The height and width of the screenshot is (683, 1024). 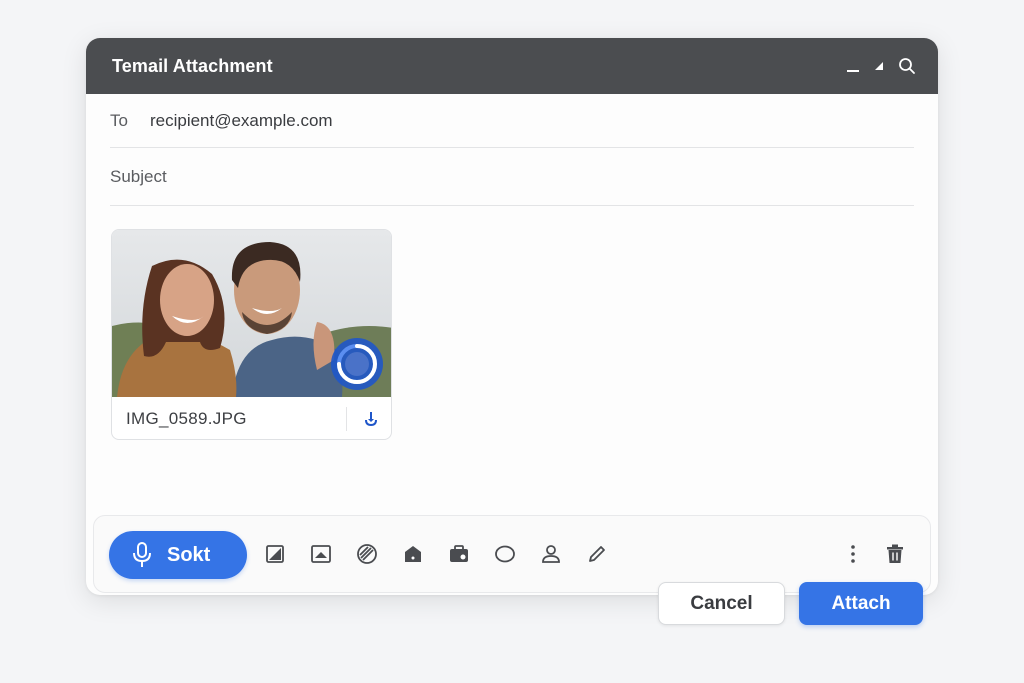 I want to click on microphone-icon, so click(x=142, y=554).